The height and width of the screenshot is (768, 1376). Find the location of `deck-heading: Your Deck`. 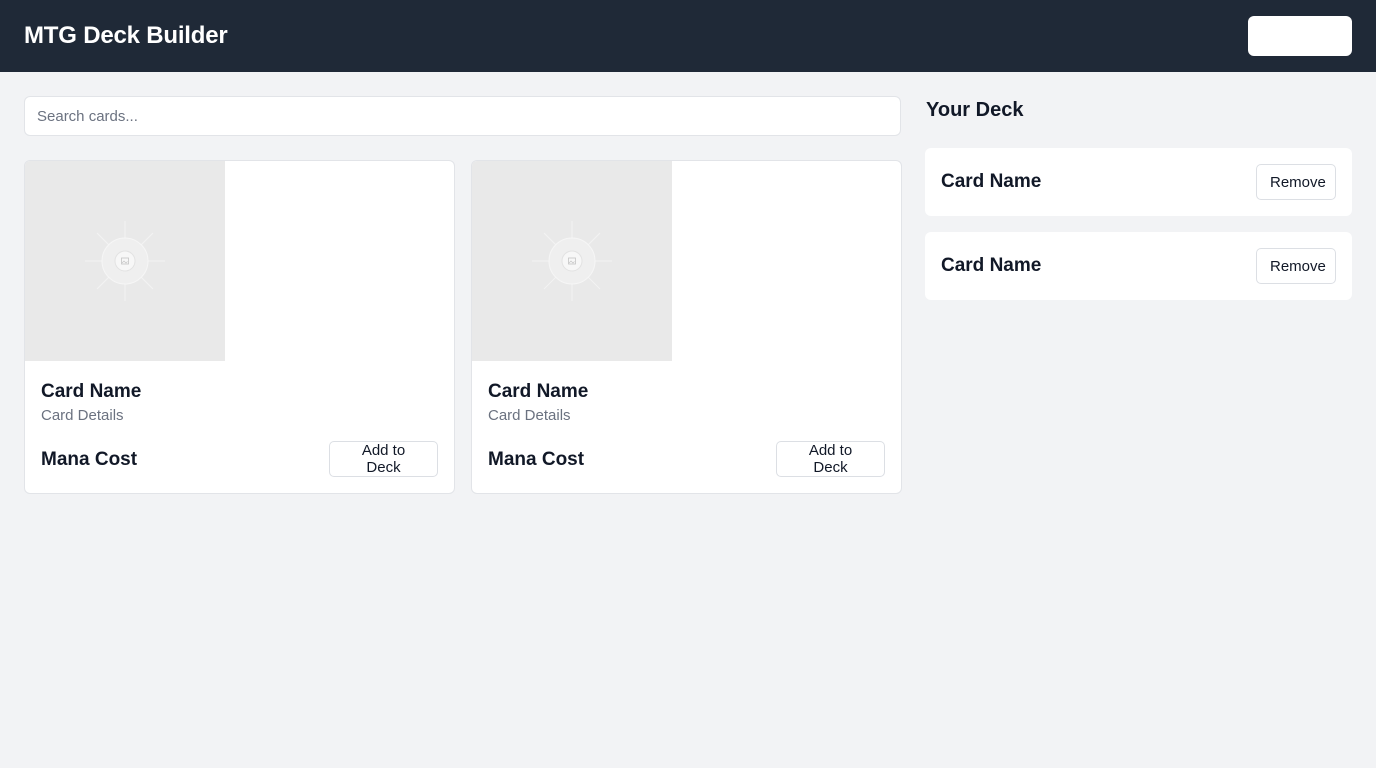

deck-heading: Your Deck is located at coordinates (975, 110).